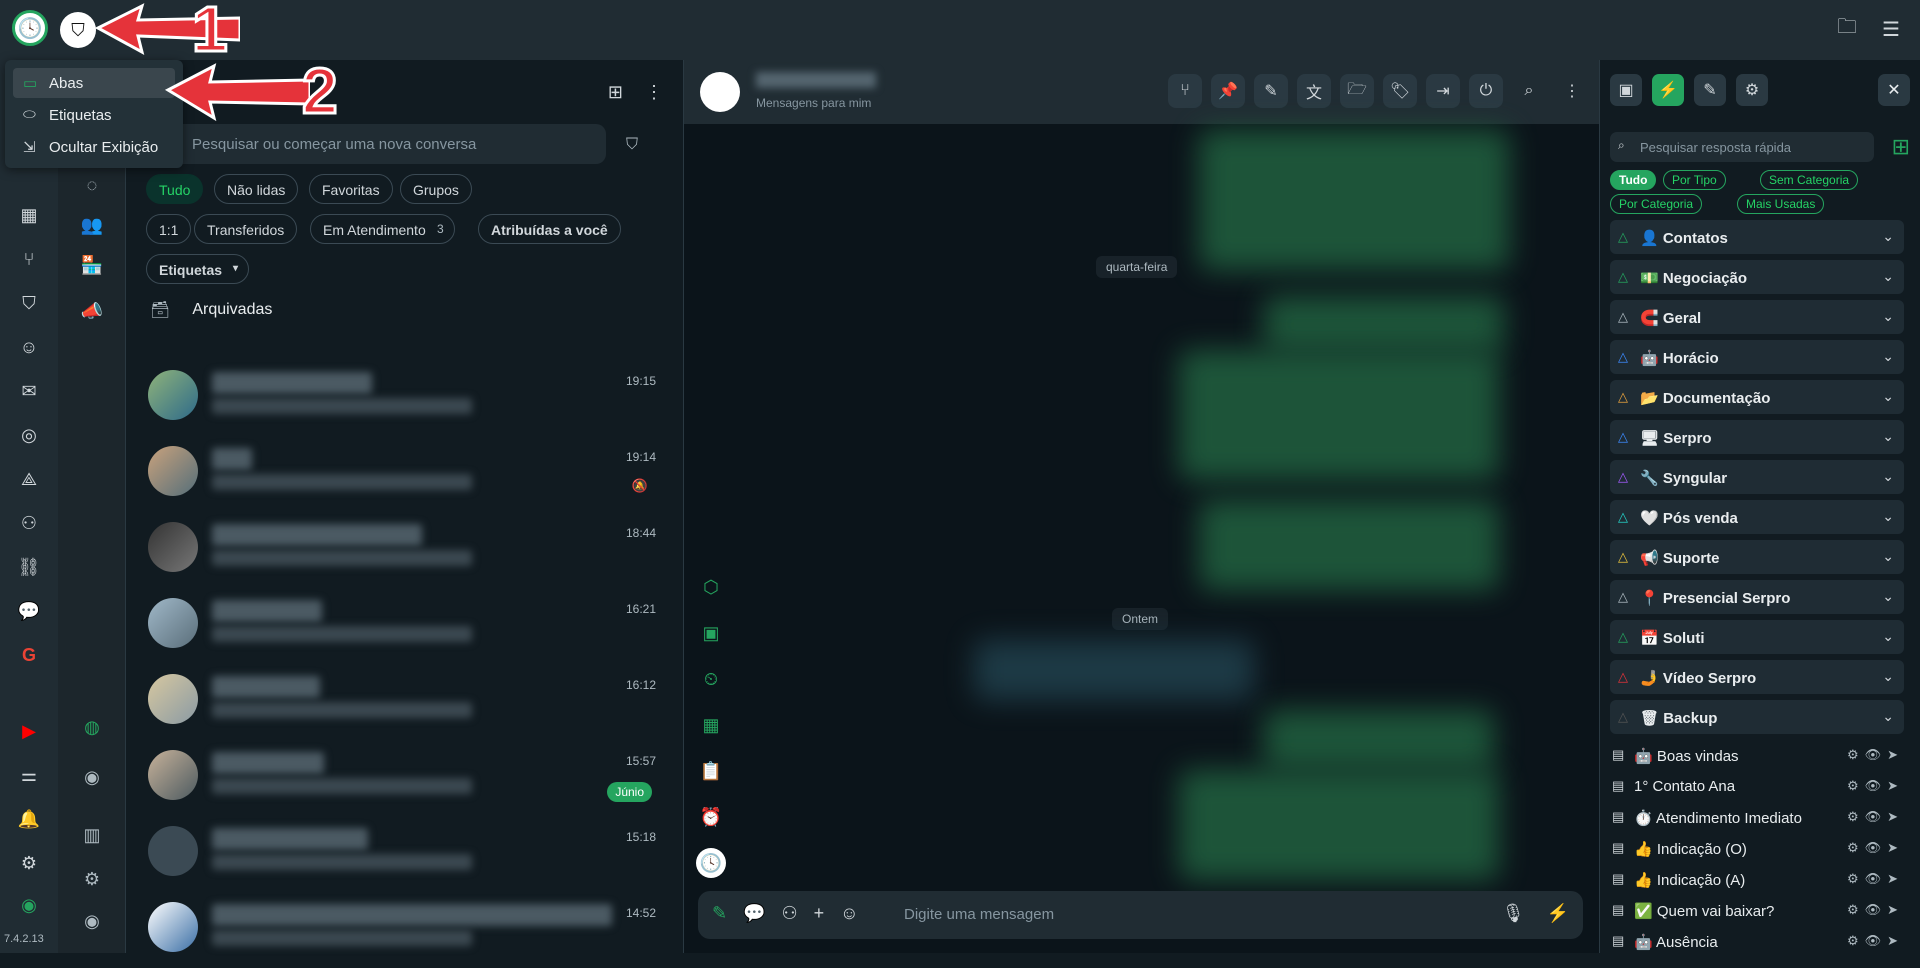  I want to click on chat-row: 19:15, so click(396, 398).